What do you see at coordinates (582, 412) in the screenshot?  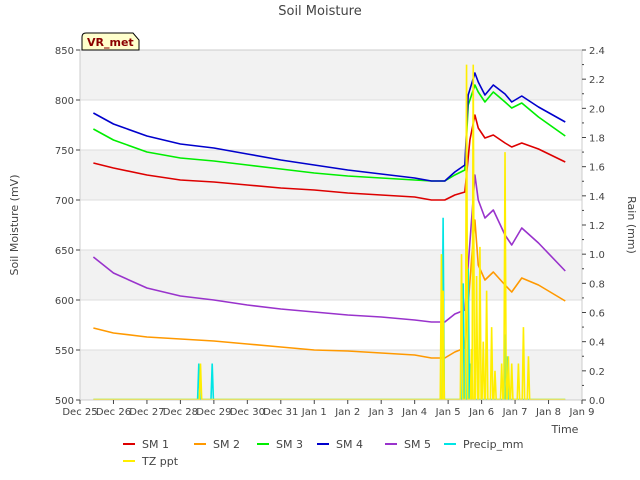 I see `x-tick-label: Jan 9` at bounding box center [582, 412].